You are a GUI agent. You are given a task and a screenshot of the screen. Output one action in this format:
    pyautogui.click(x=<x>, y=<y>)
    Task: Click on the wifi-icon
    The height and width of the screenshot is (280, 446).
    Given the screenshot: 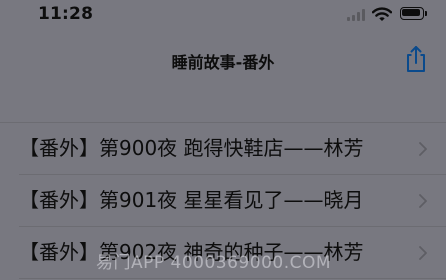 What is the action you would take?
    pyautogui.click(x=382, y=14)
    